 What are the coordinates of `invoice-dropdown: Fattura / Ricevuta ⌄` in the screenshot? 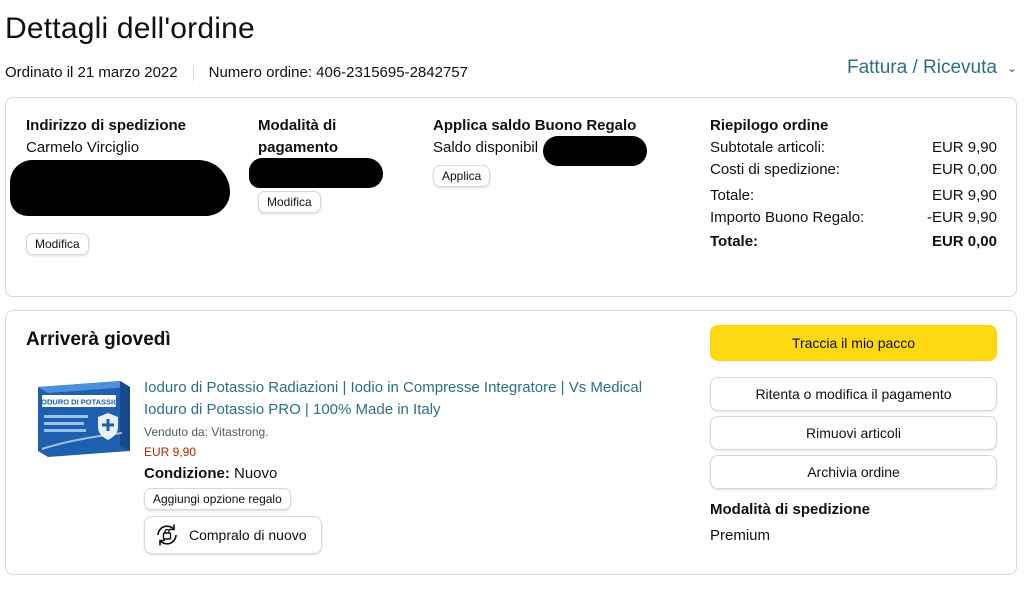 It's located at (932, 68).